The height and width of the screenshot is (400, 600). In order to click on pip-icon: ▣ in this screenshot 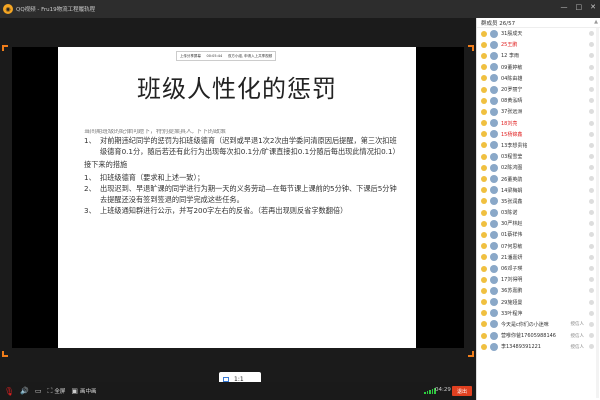, I will do `click(74, 391)`.